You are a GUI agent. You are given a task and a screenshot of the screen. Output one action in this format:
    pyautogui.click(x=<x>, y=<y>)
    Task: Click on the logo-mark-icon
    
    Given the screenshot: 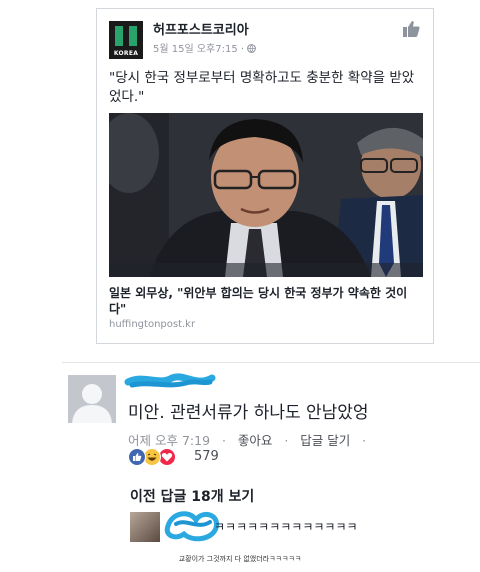 What is the action you would take?
    pyautogui.click(x=126, y=36)
    